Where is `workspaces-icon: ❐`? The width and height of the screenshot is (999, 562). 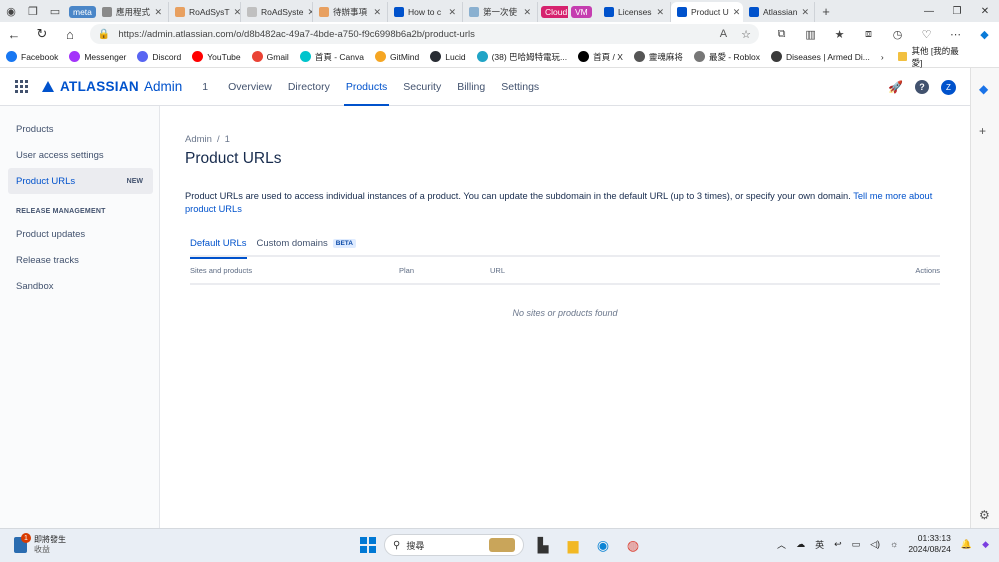 workspaces-icon: ❐ is located at coordinates (33, 11).